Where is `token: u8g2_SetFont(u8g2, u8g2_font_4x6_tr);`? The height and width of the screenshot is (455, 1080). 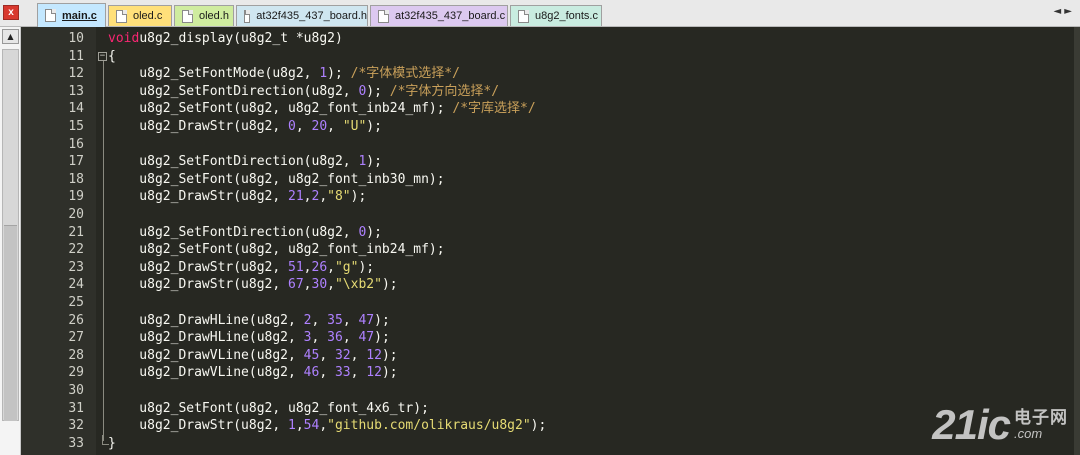
token: u8g2_SetFont(u8g2, u8g2_font_4x6_tr); is located at coordinates (268, 408).